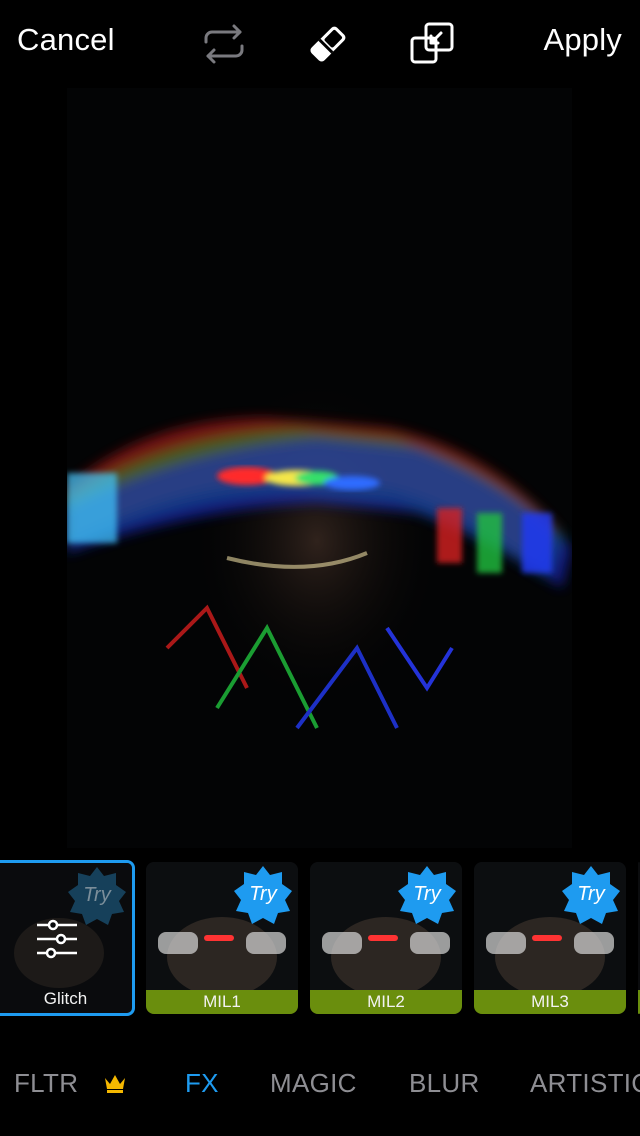 This screenshot has width=640, height=1136. I want to click on crown-icon, so click(115, 1084).